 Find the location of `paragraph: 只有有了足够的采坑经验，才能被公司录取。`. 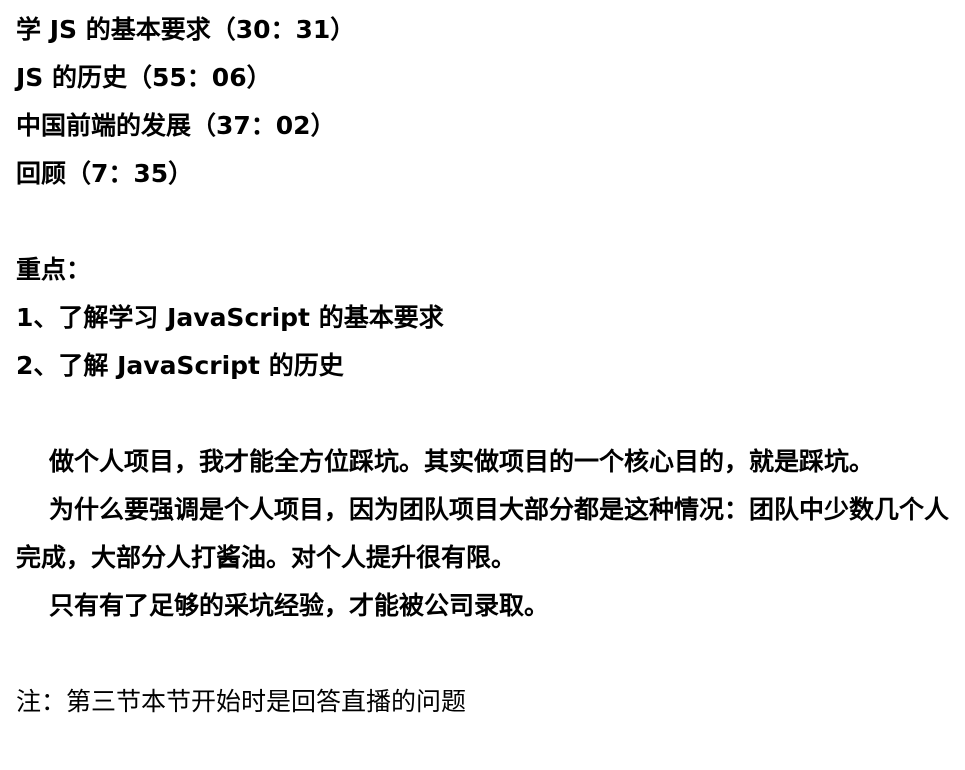

paragraph: 只有有了足够的采坑经验，才能被公司录取。 is located at coordinates (299, 605).